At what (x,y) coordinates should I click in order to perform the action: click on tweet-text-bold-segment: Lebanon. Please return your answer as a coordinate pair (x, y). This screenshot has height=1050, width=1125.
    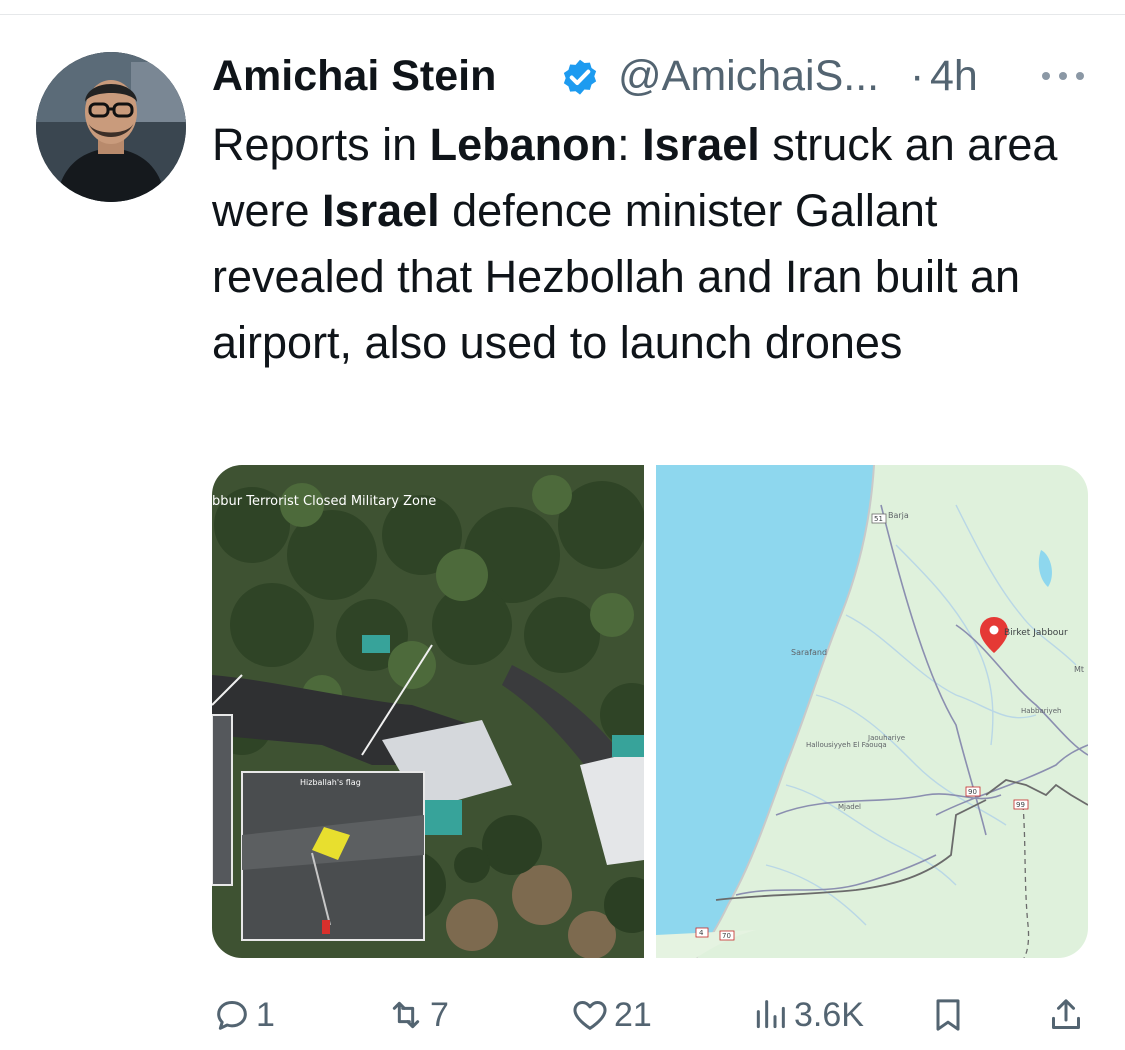
    Looking at the image, I should click on (523, 144).